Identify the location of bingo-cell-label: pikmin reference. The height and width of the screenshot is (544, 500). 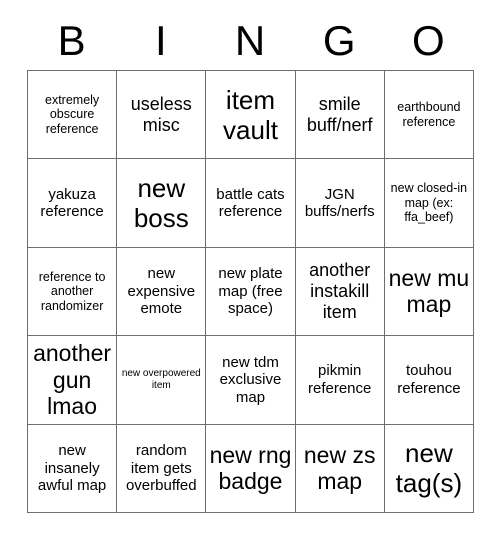
(340, 379).